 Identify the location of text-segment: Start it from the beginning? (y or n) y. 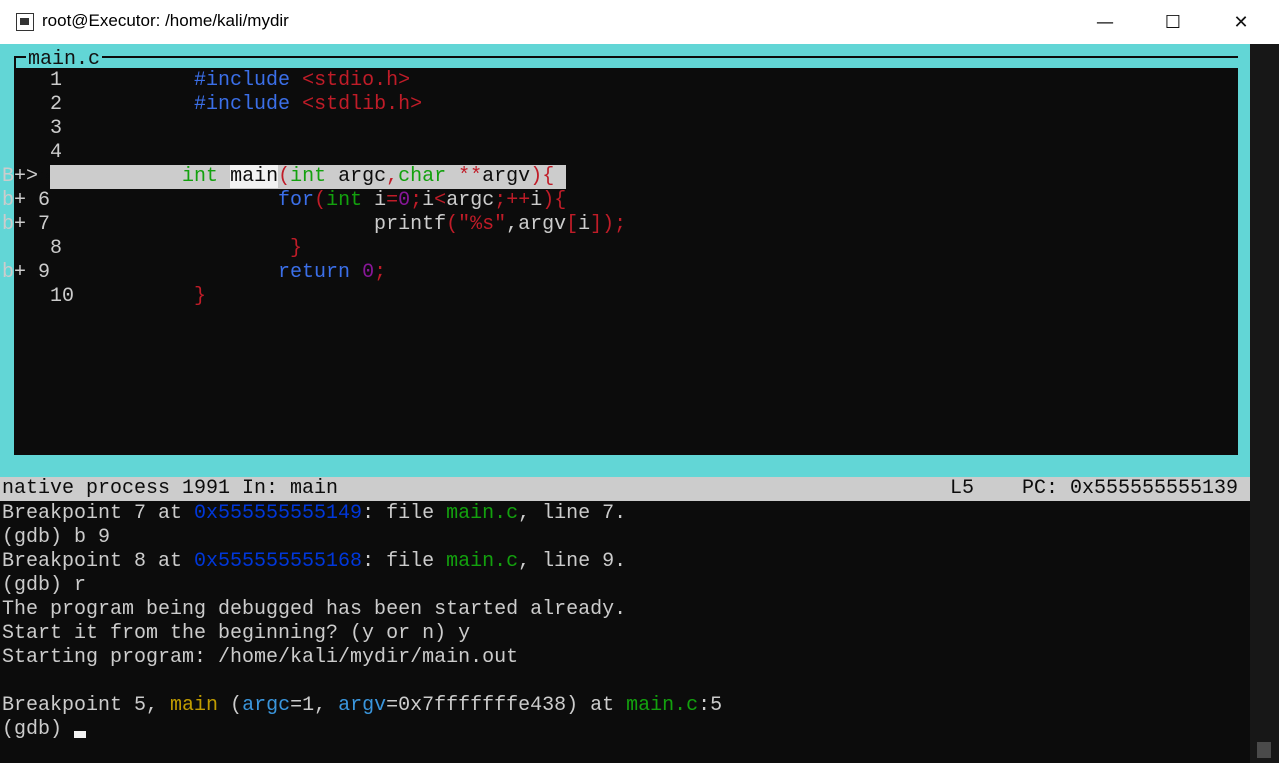
(236, 633).